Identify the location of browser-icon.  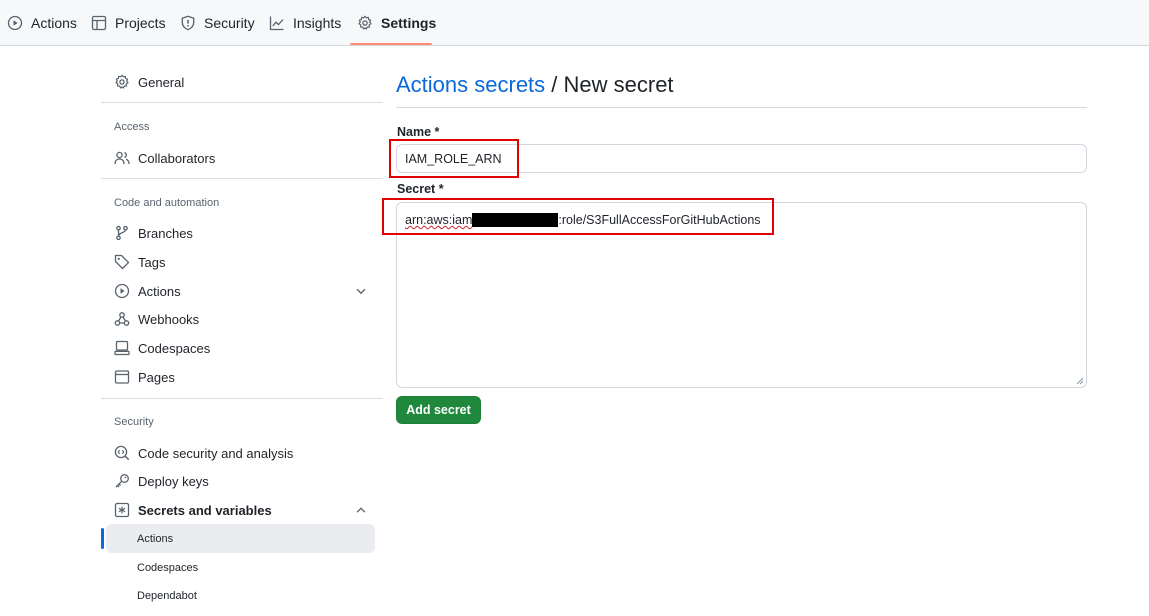
(122, 377).